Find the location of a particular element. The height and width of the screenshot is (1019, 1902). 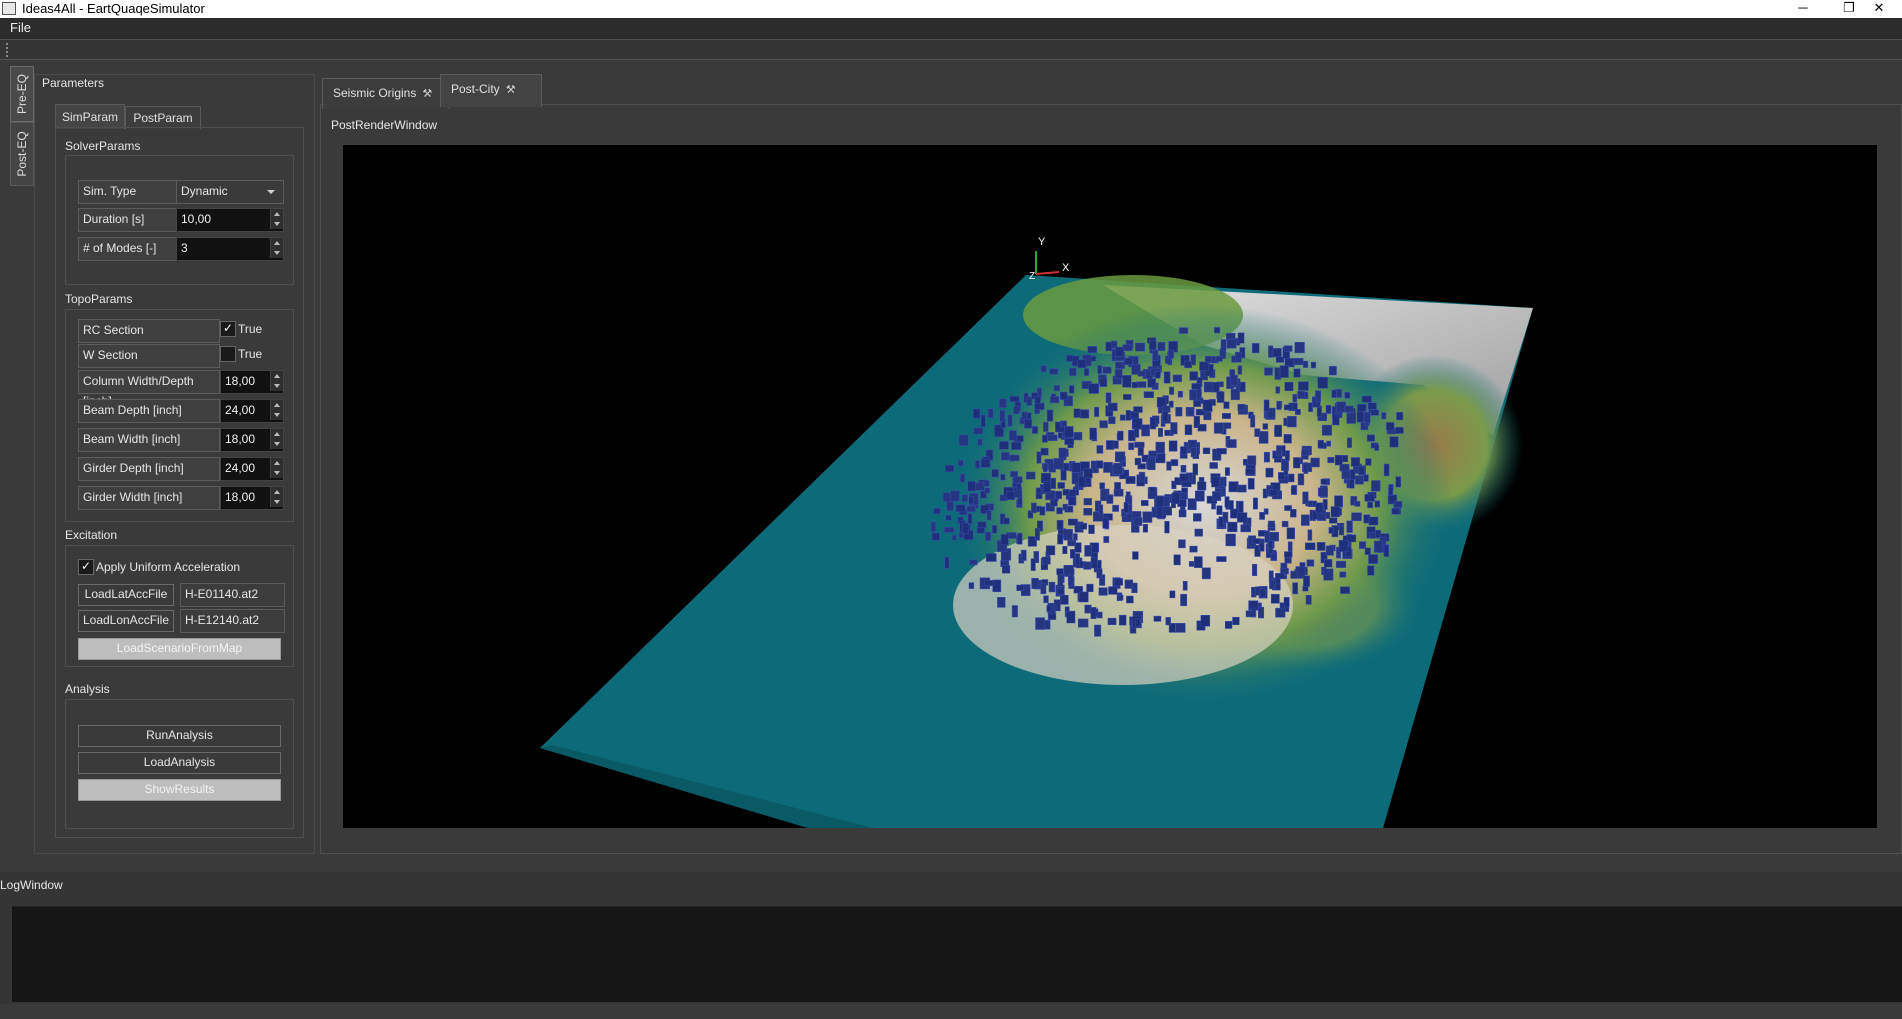

close-button: ✕ is located at coordinates (1879, 9).